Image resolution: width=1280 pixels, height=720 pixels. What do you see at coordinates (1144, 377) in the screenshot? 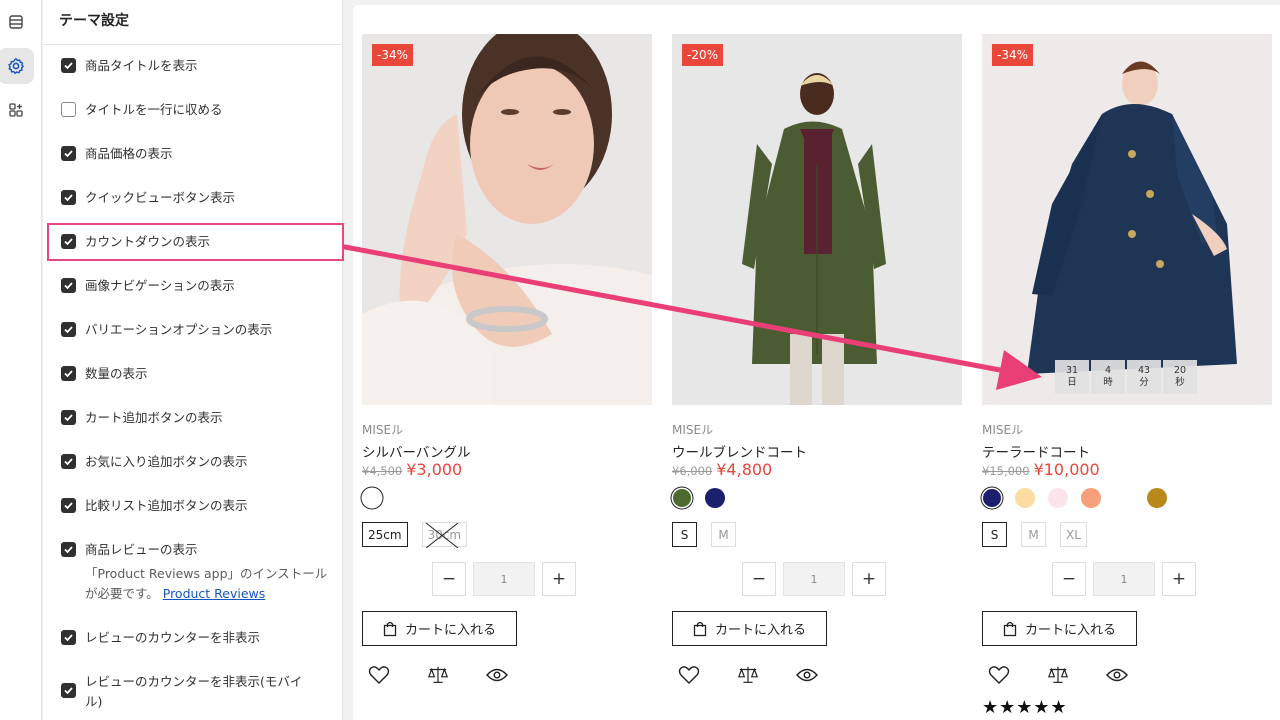
I see `countdown-minutes: 43 分` at bounding box center [1144, 377].